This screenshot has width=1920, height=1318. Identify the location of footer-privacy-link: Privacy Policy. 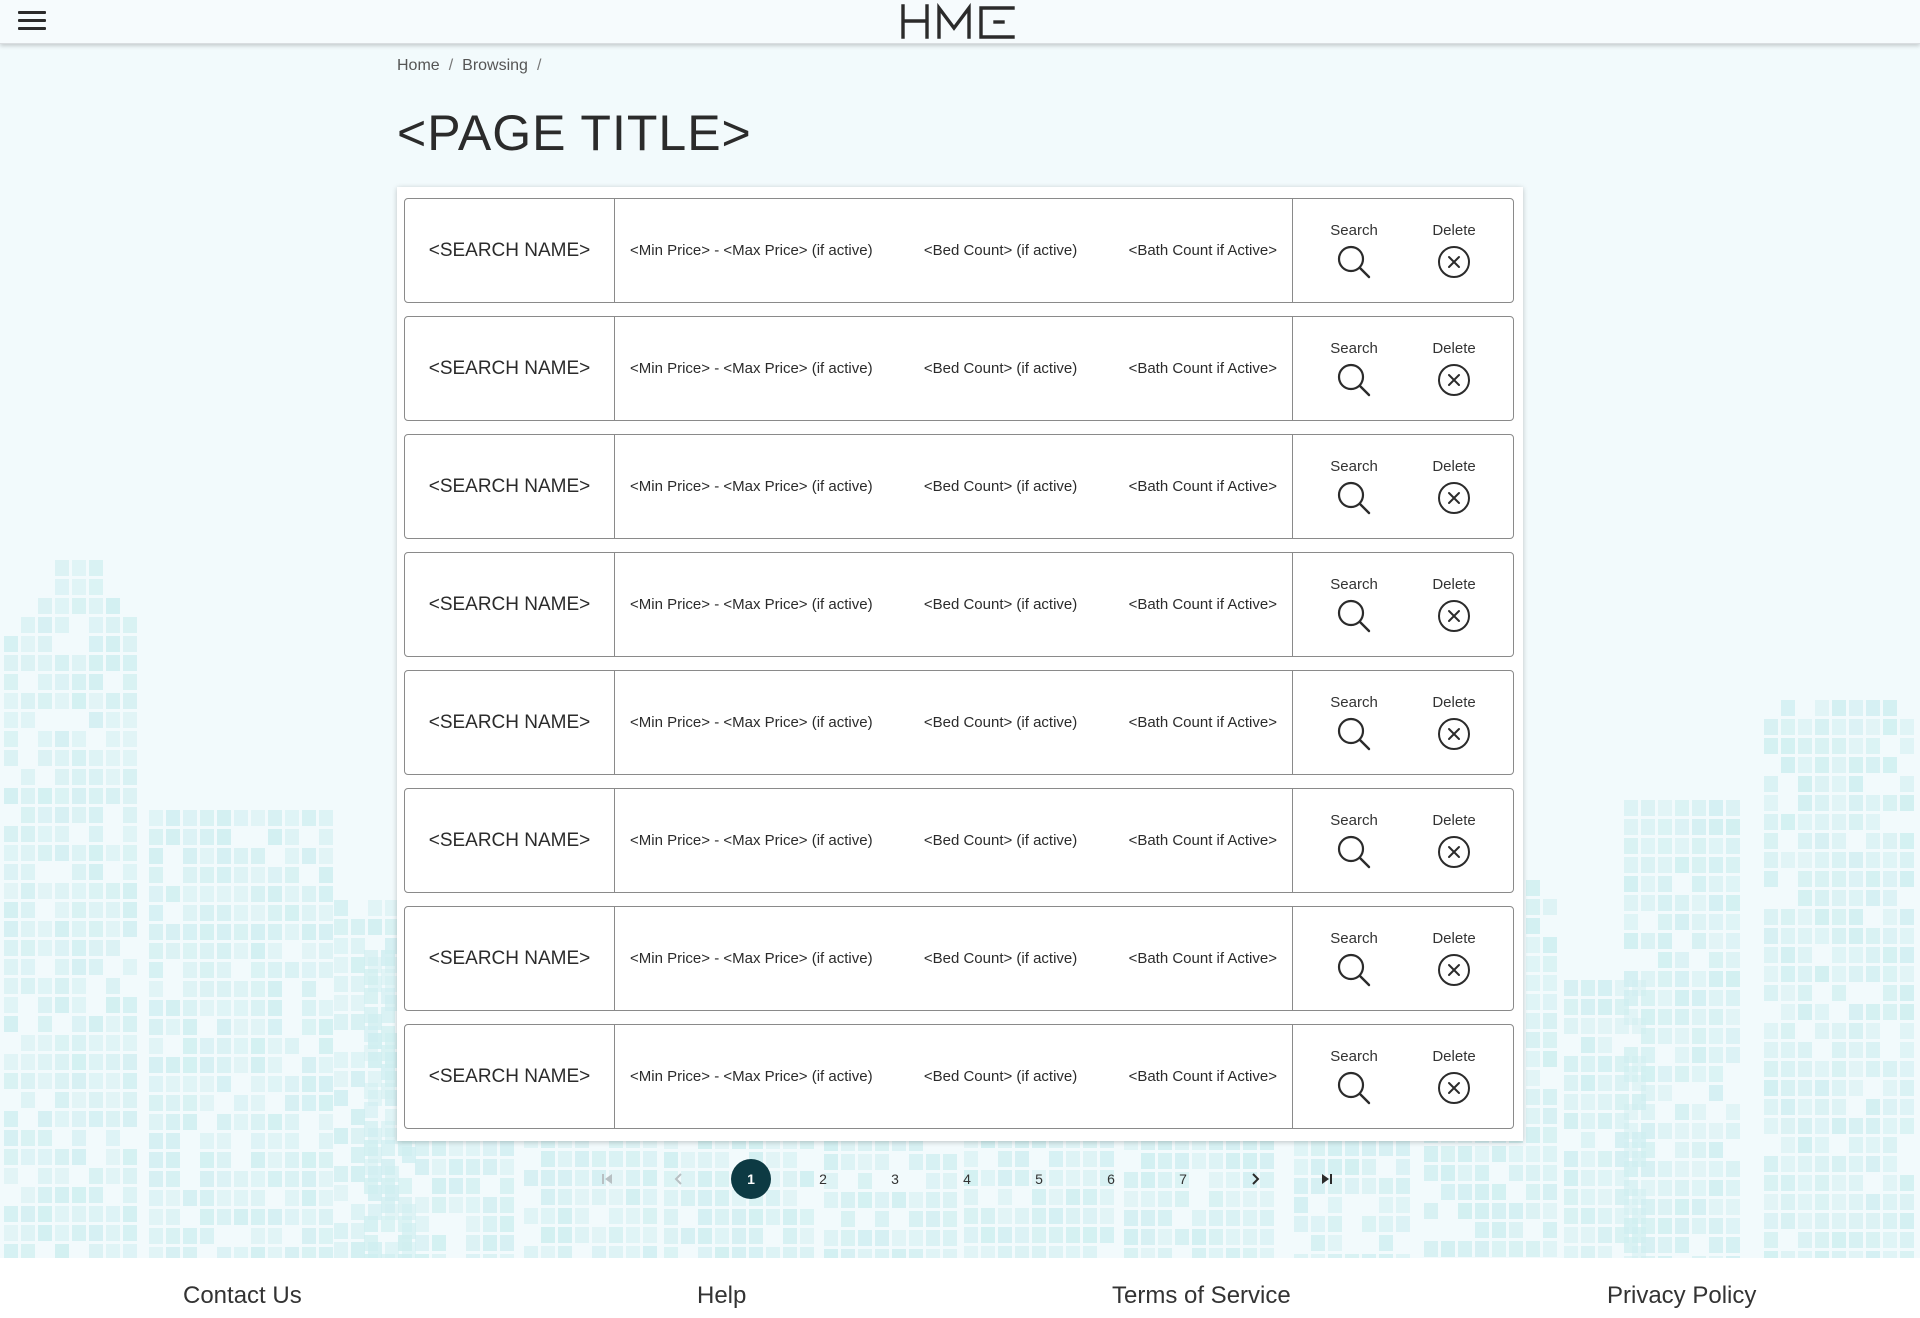
(1681, 1296).